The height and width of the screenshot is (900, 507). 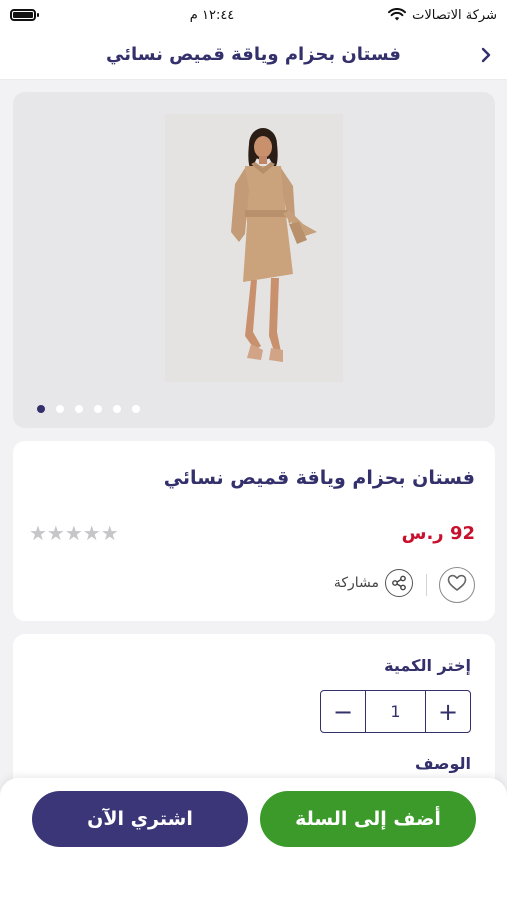 What do you see at coordinates (427, 665) in the screenshot?
I see `quantity-title: إختر الكمية` at bounding box center [427, 665].